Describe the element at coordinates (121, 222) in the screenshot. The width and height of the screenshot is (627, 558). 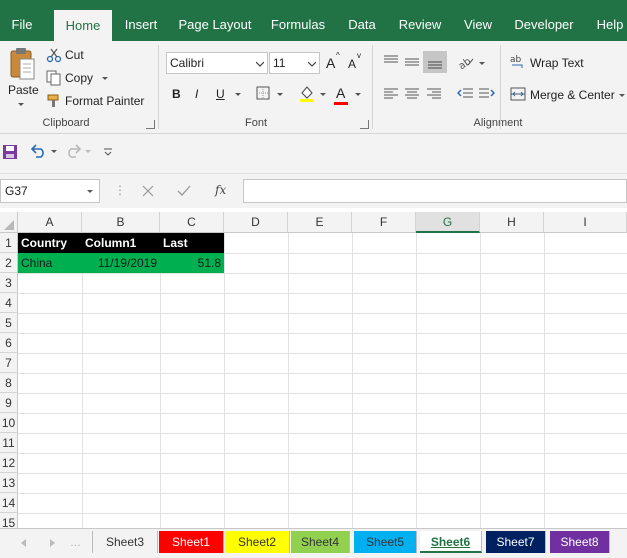
I see `column-header-b: B` at that location.